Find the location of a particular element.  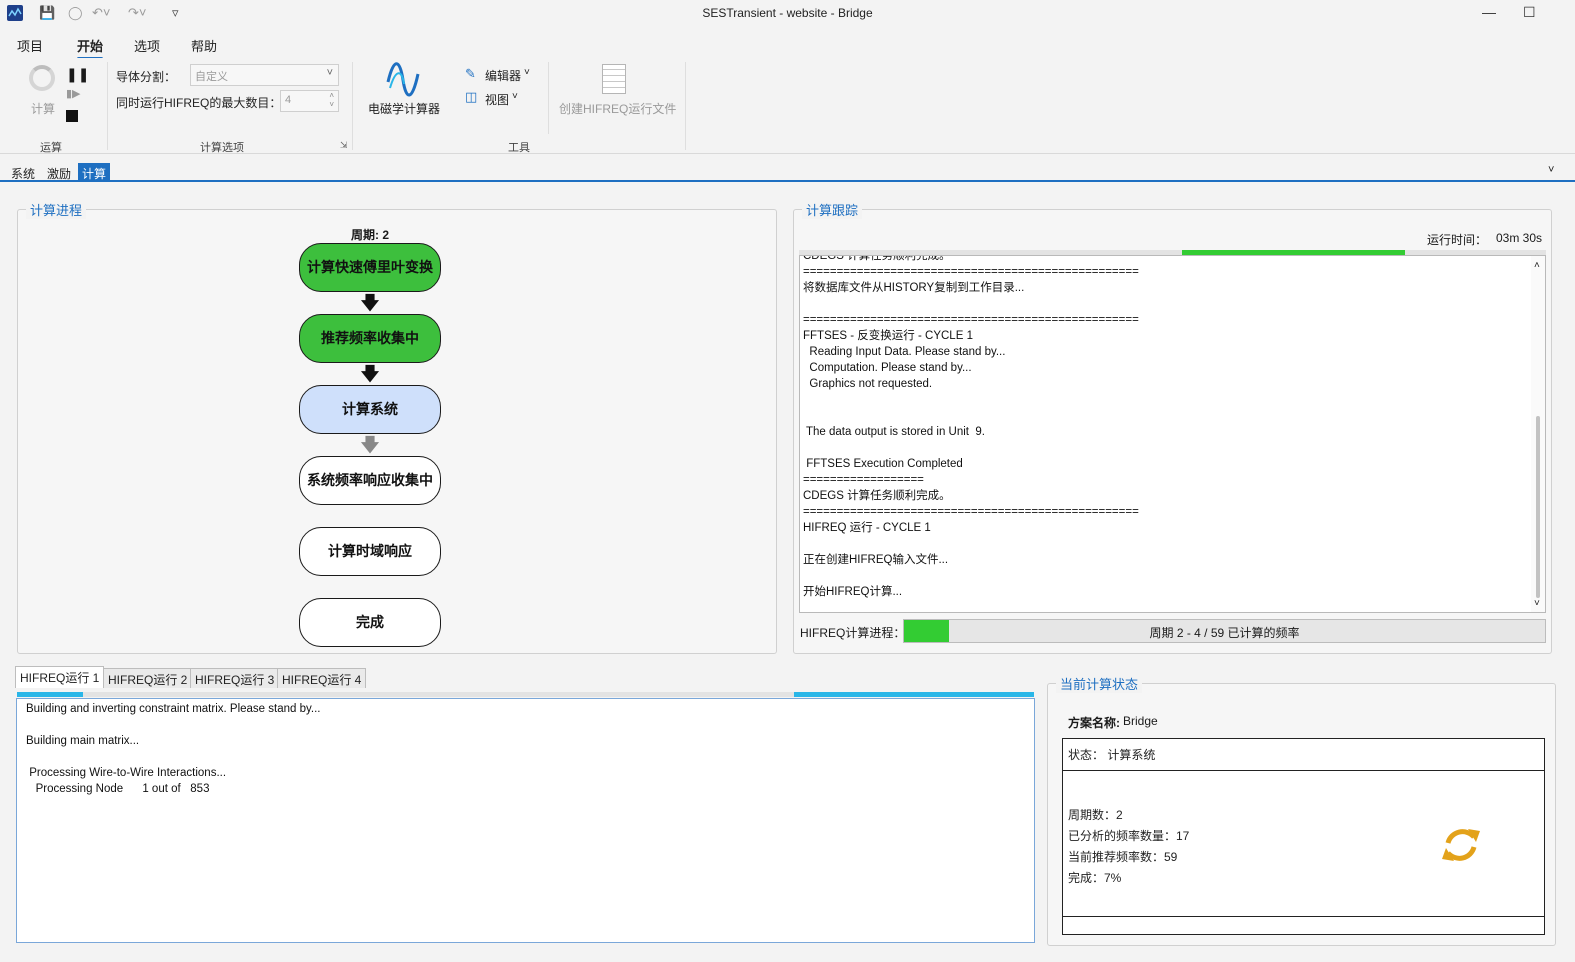

status-panel-title: 当前计算状态 is located at coordinates (1099, 683).